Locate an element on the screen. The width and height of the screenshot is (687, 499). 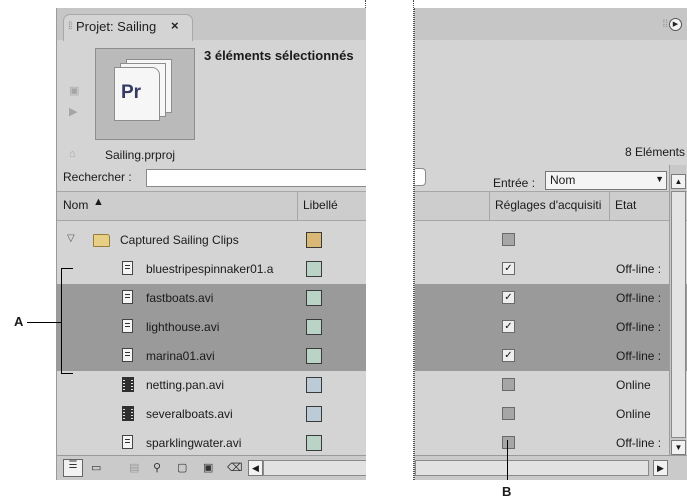
play-icon: ▶ is located at coordinates (73, 111).